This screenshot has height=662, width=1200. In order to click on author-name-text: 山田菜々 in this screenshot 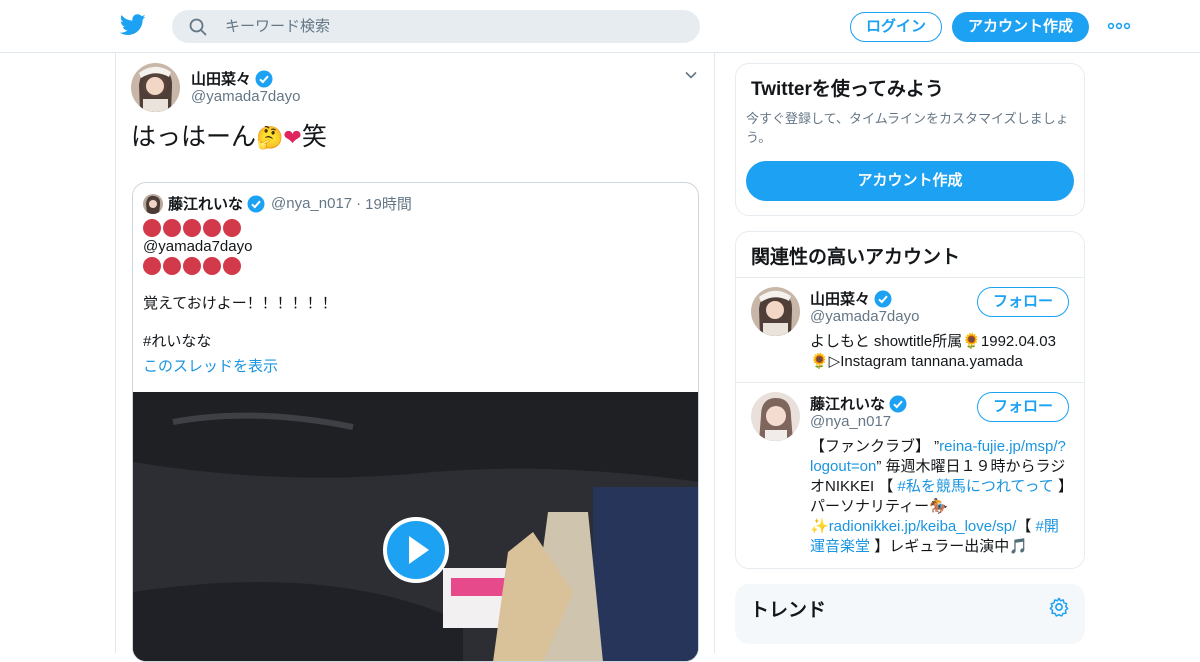, I will do `click(221, 78)`.